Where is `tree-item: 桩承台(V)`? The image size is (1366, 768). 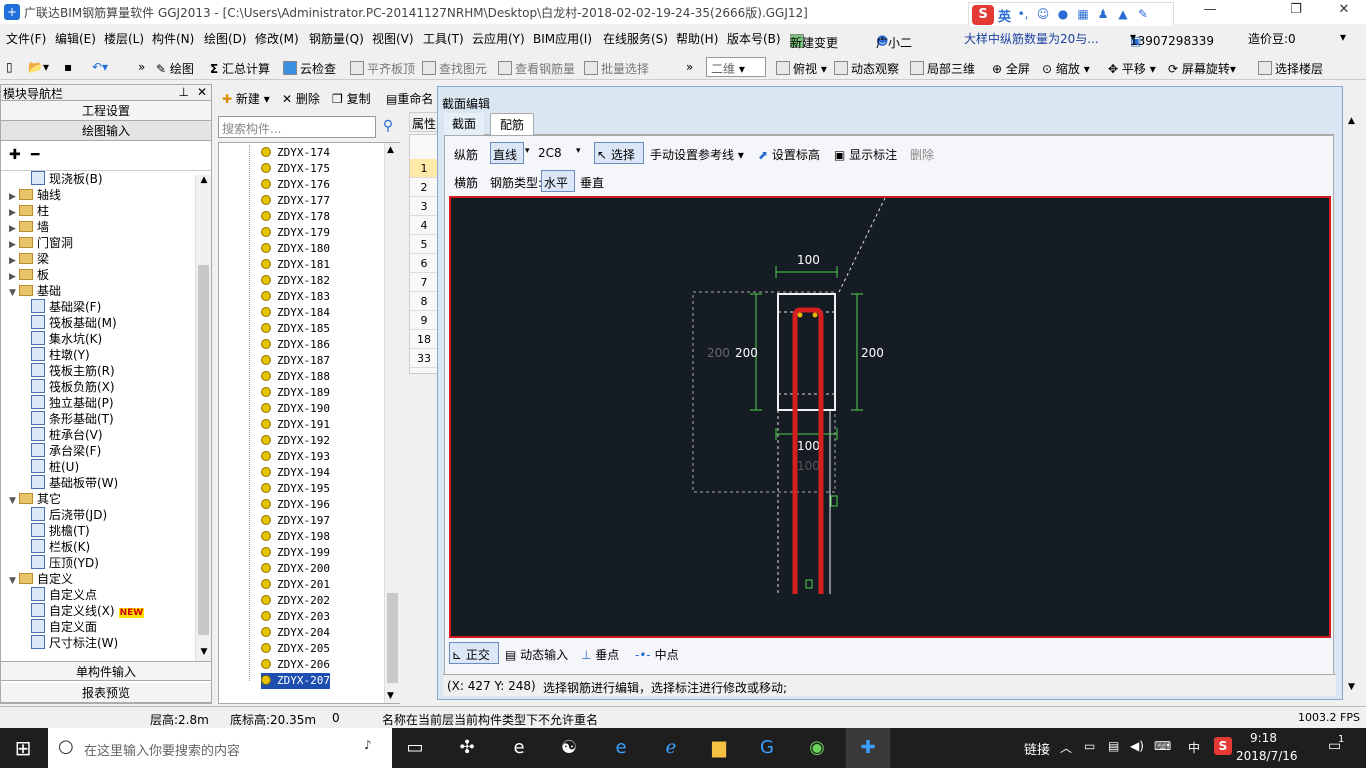
tree-item: 桩承台(V) is located at coordinates (67, 435).